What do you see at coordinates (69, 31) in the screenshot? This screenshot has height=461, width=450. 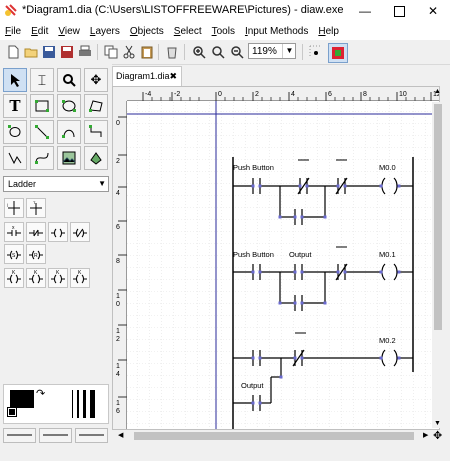 I see `menu-view: View` at bounding box center [69, 31].